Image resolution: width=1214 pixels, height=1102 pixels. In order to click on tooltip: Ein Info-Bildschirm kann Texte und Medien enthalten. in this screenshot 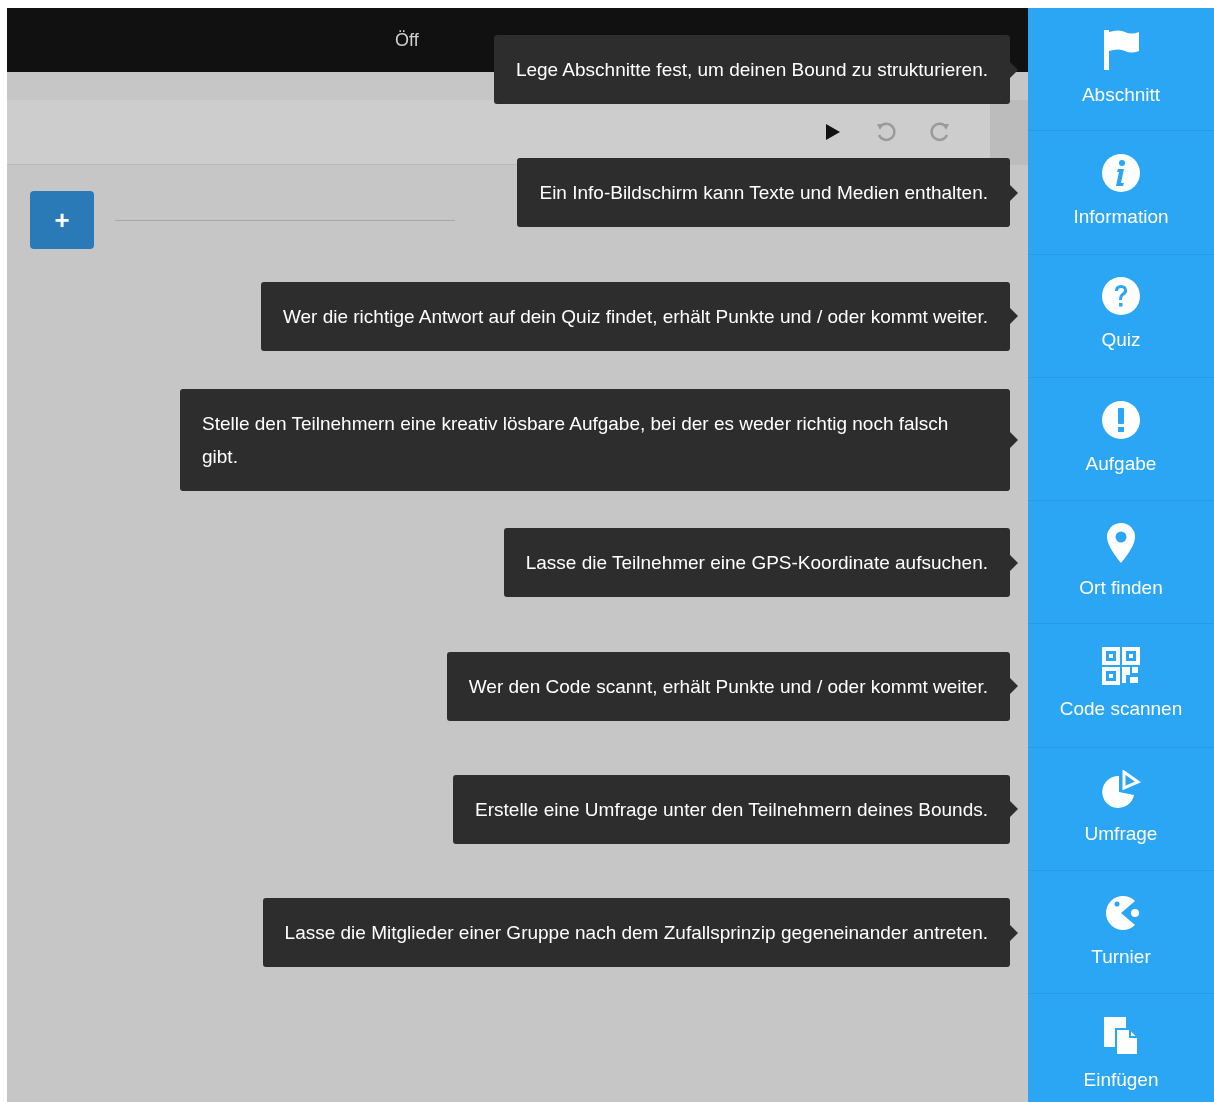, I will do `click(763, 193)`.